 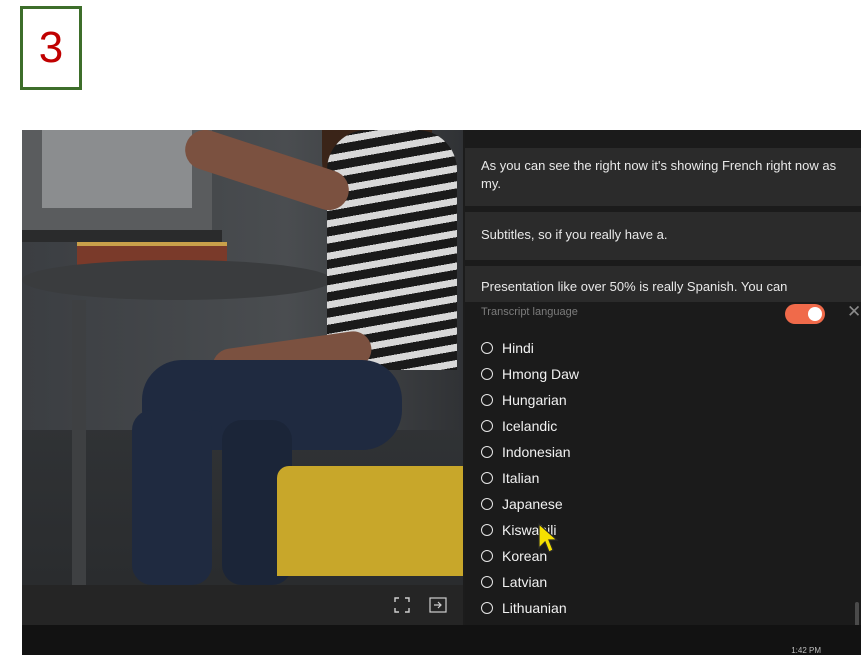 I want to click on language-option-indonesian: Indonesian, so click(x=526, y=452).